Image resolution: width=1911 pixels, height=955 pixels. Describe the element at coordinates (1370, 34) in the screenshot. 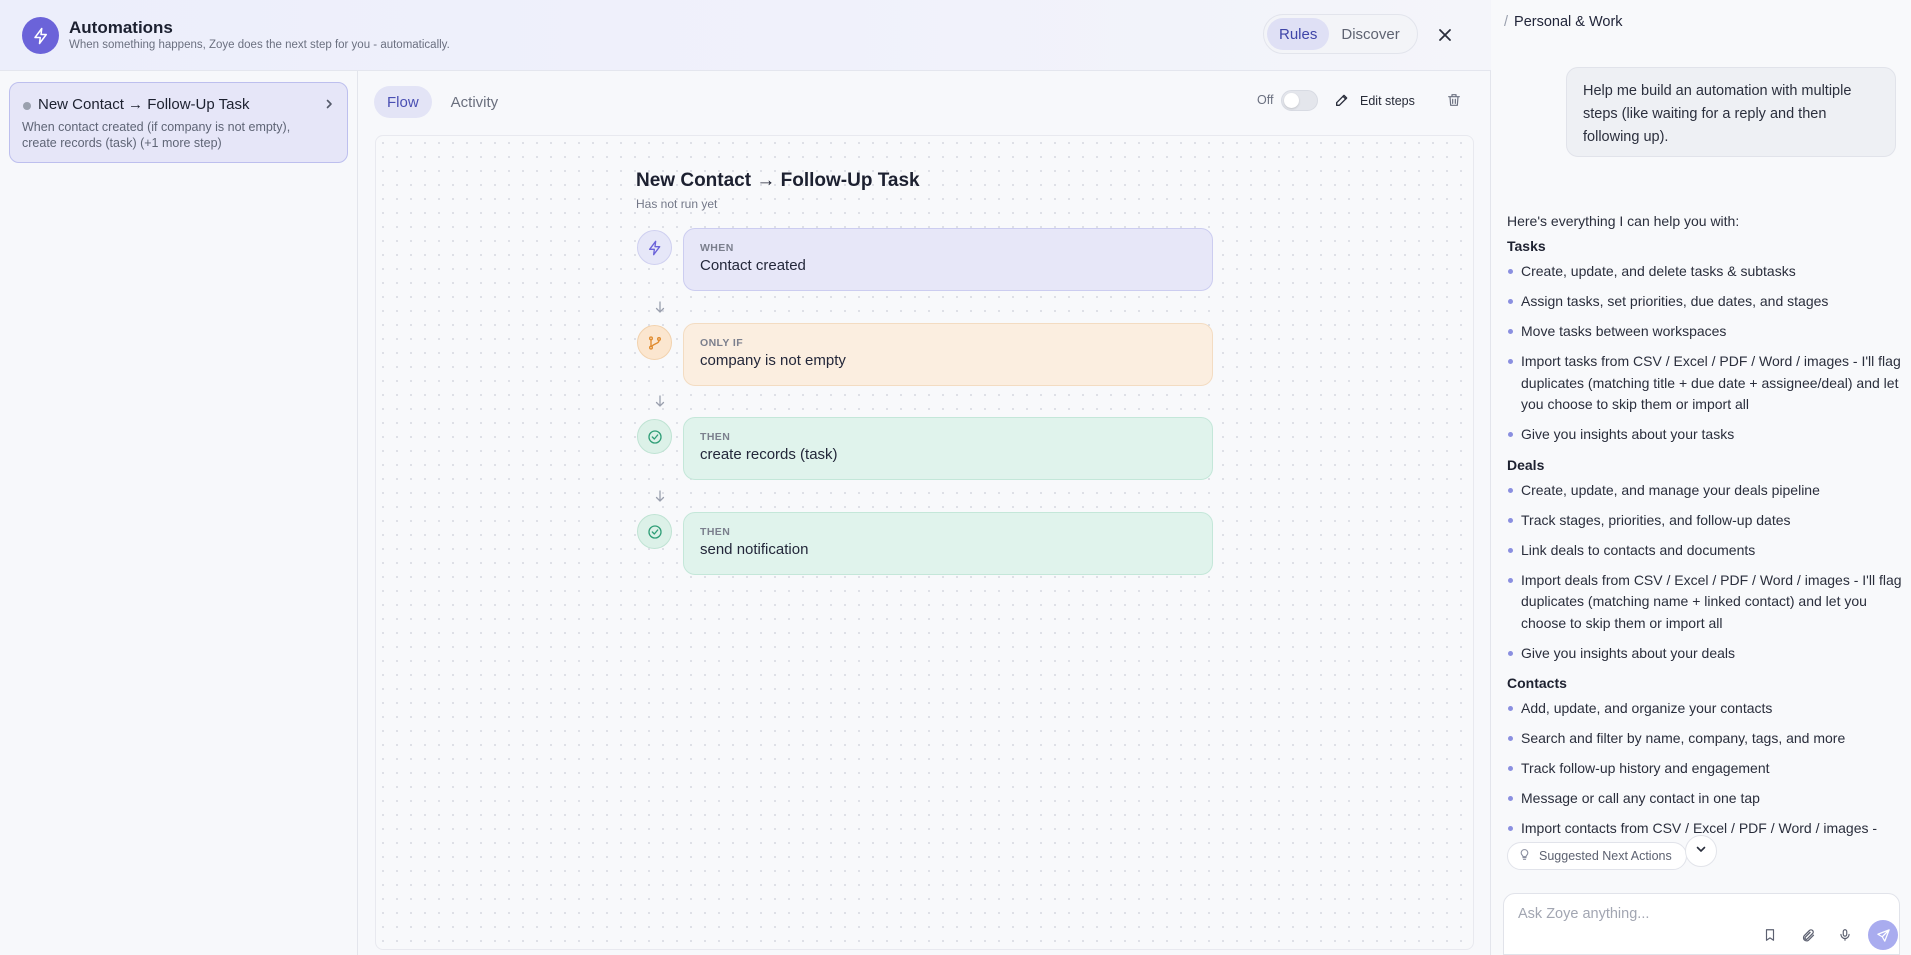

I see `tab-discover: Discover` at that location.